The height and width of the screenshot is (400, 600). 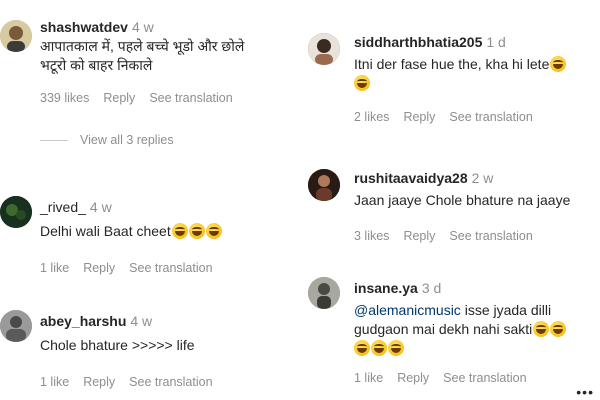 I want to click on comment-text-content: isse jyada dilli, so click(x=506, y=310).